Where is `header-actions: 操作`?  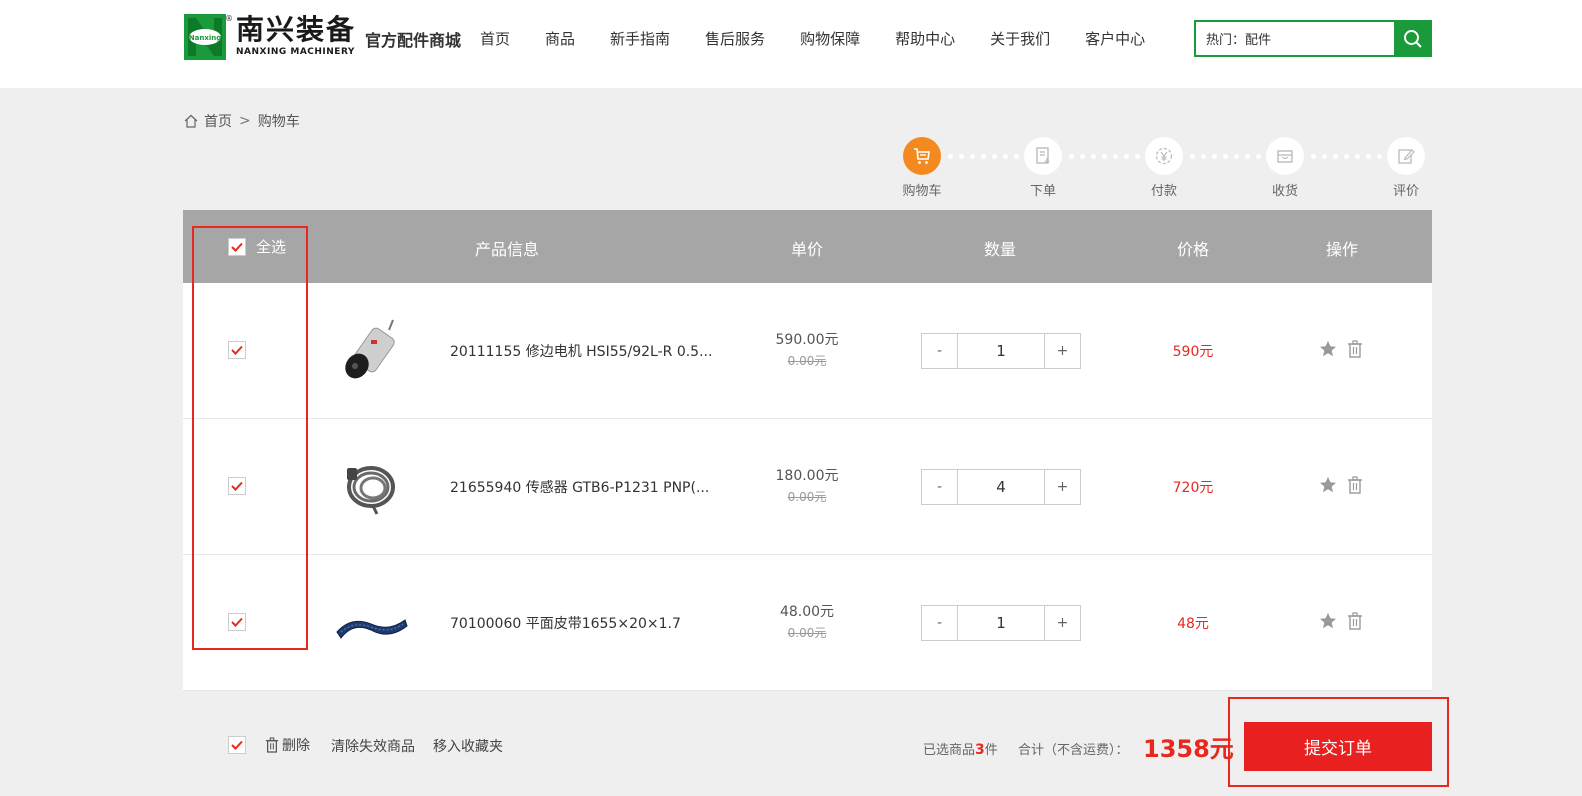
header-actions: 操作 is located at coordinates (1342, 249).